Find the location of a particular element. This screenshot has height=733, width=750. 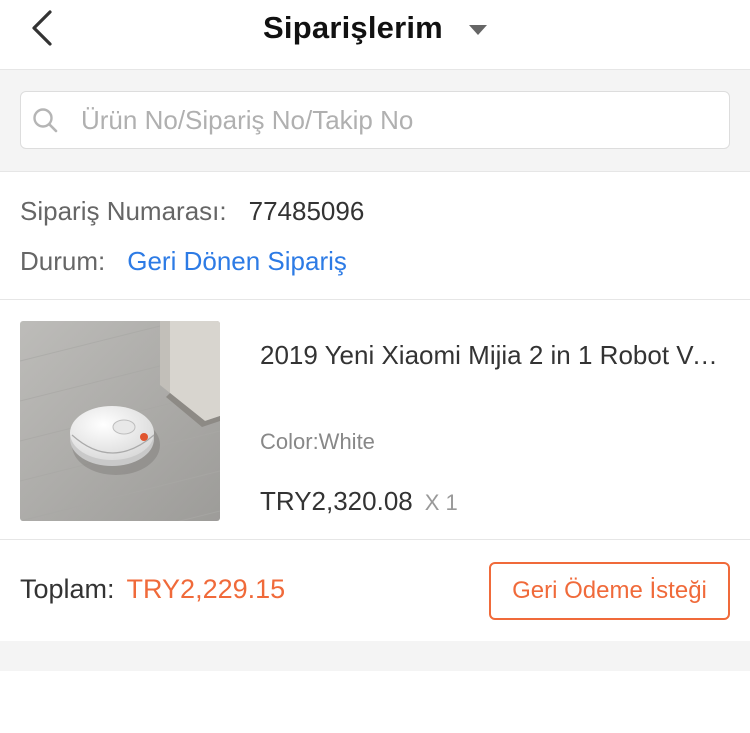

product-quantity: X 1 is located at coordinates (441, 502).